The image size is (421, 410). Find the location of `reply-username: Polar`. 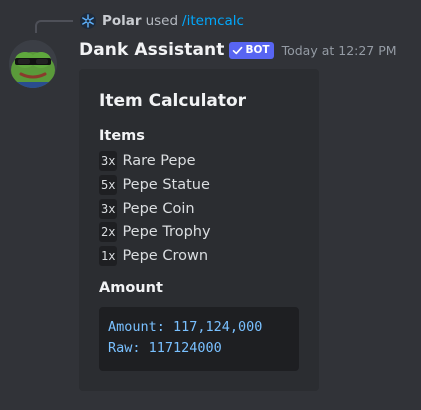

reply-username: Polar is located at coordinates (122, 21).